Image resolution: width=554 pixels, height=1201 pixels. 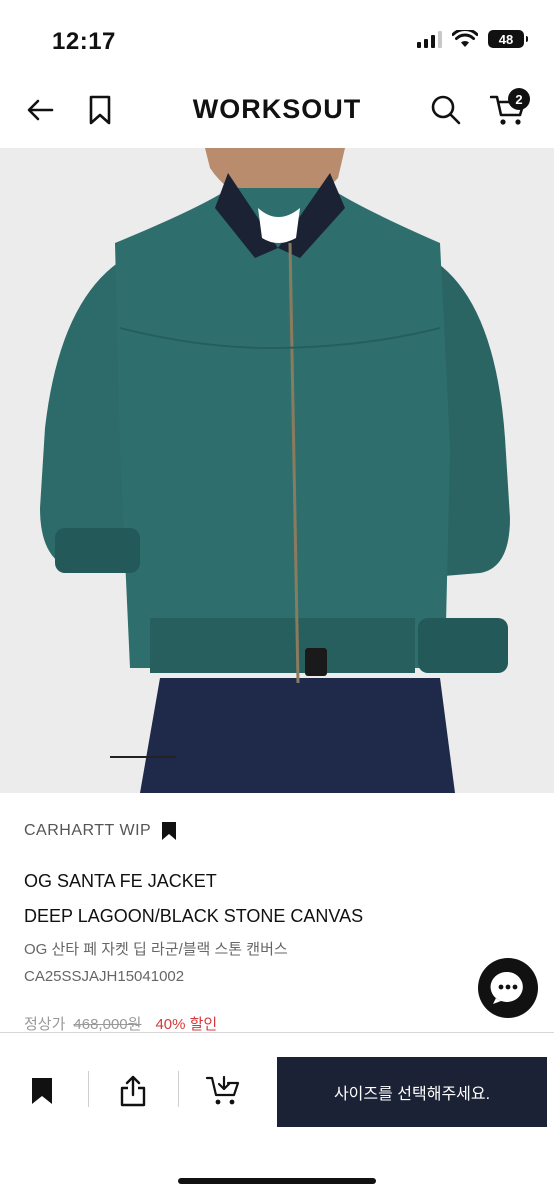 What do you see at coordinates (104, 976) in the screenshot?
I see `product-sku: CA25SSJAJH15041002` at bounding box center [104, 976].